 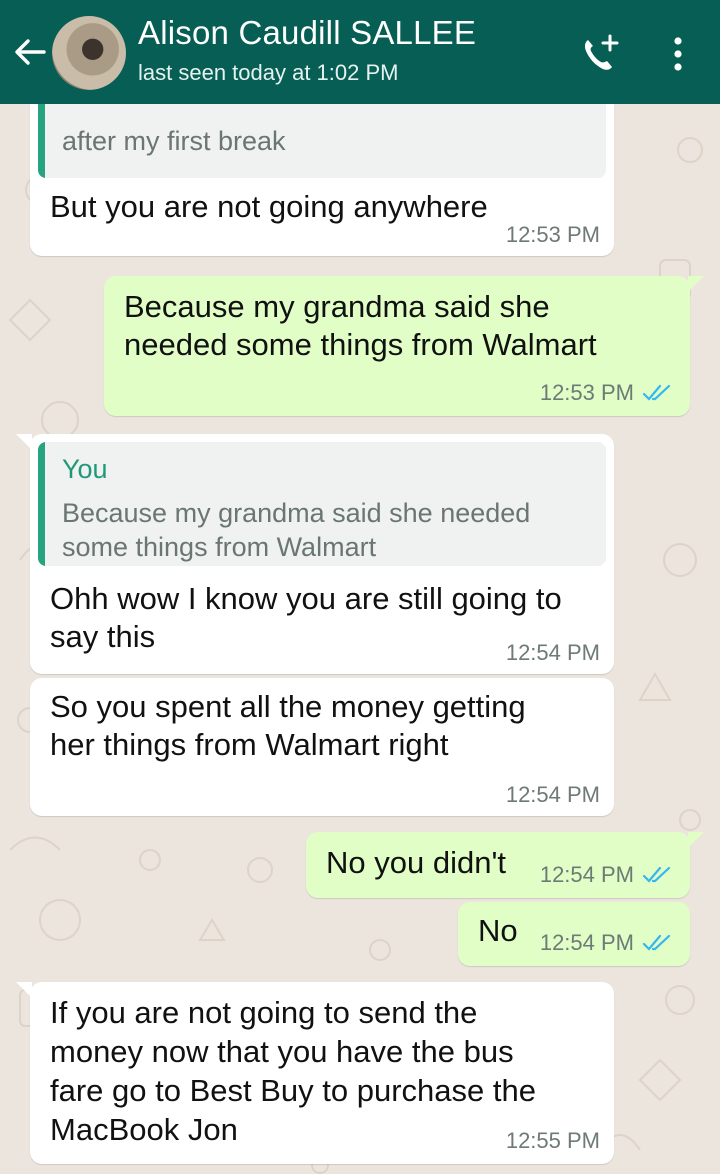 I want to click on message-text-line1: Because my grandma said she, so click(x=337, y=306).